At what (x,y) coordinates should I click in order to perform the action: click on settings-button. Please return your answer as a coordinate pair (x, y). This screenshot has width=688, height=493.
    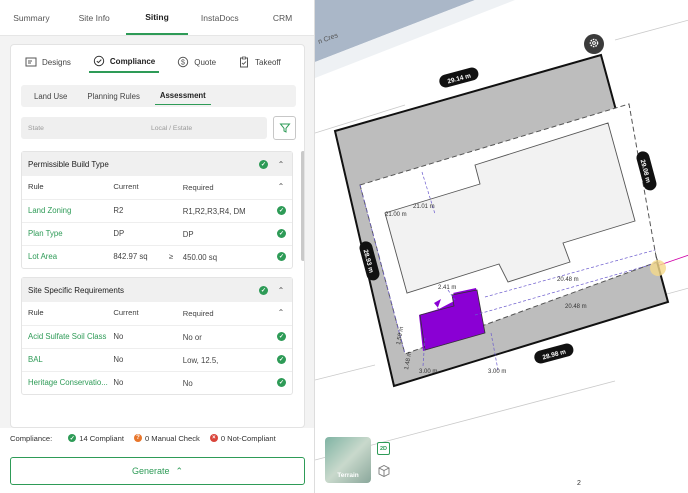
    Looking at the image, I should click on (594, 44).